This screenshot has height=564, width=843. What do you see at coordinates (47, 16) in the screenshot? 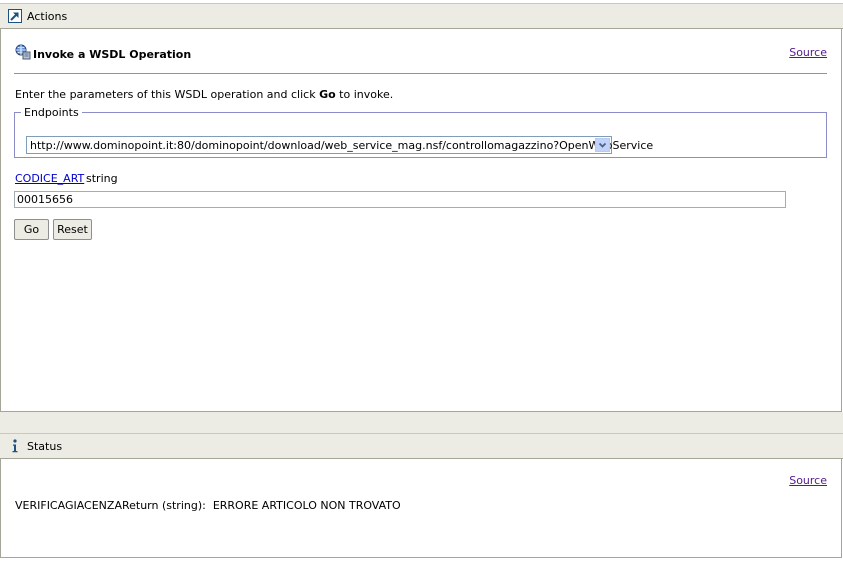
I see `actions-panel-title: Actions` at bounding box center [47, 16].